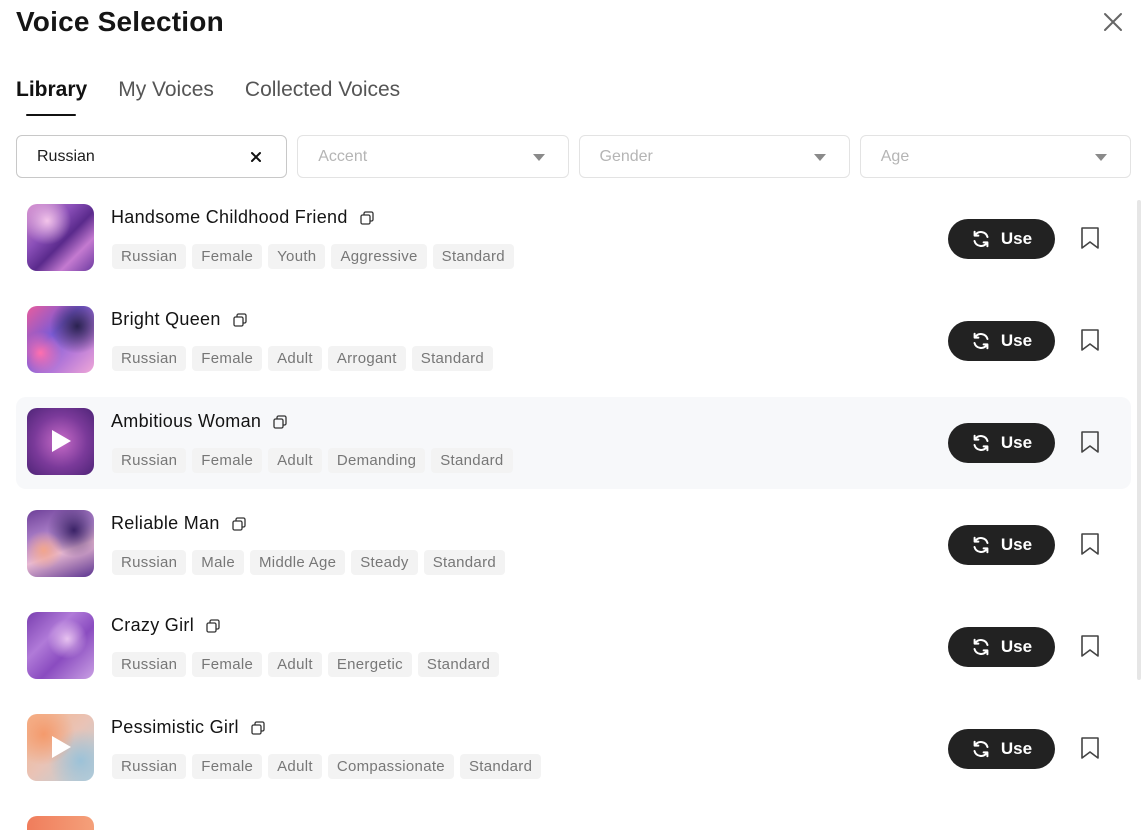 The height and width of the screenshot is (830, 1143). I want to click on tab-bar: Library My Voices Collected Voices, so click(208, 95).